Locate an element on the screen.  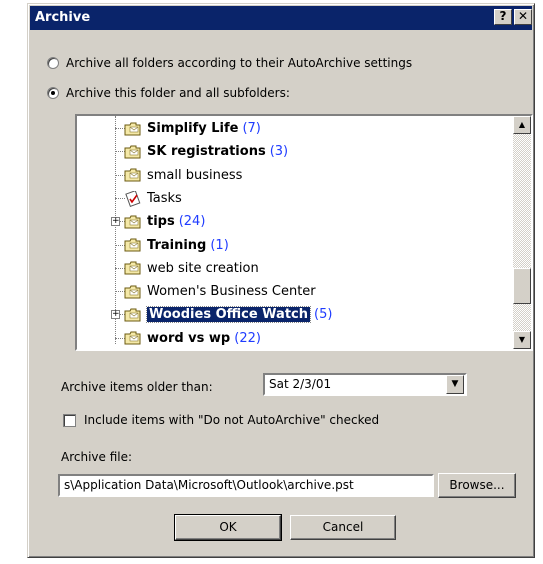
title-bar: Archive ? ✕ is located at coordinates (281, 18).